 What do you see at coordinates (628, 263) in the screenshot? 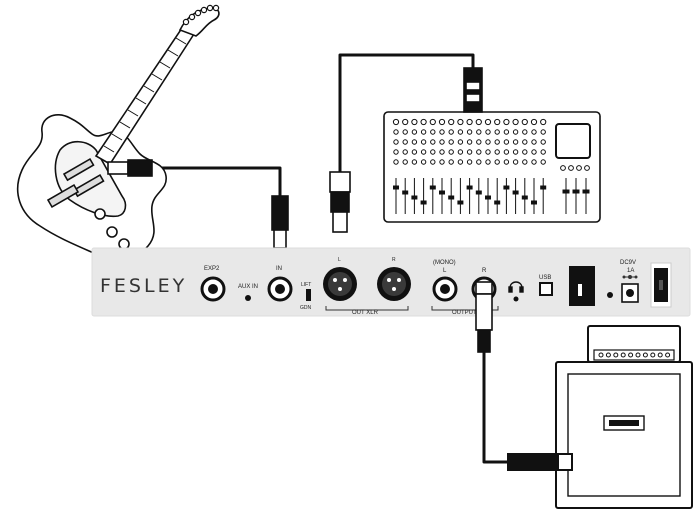
I see `dc-label: DC9V` at bounding box center [628, 263].